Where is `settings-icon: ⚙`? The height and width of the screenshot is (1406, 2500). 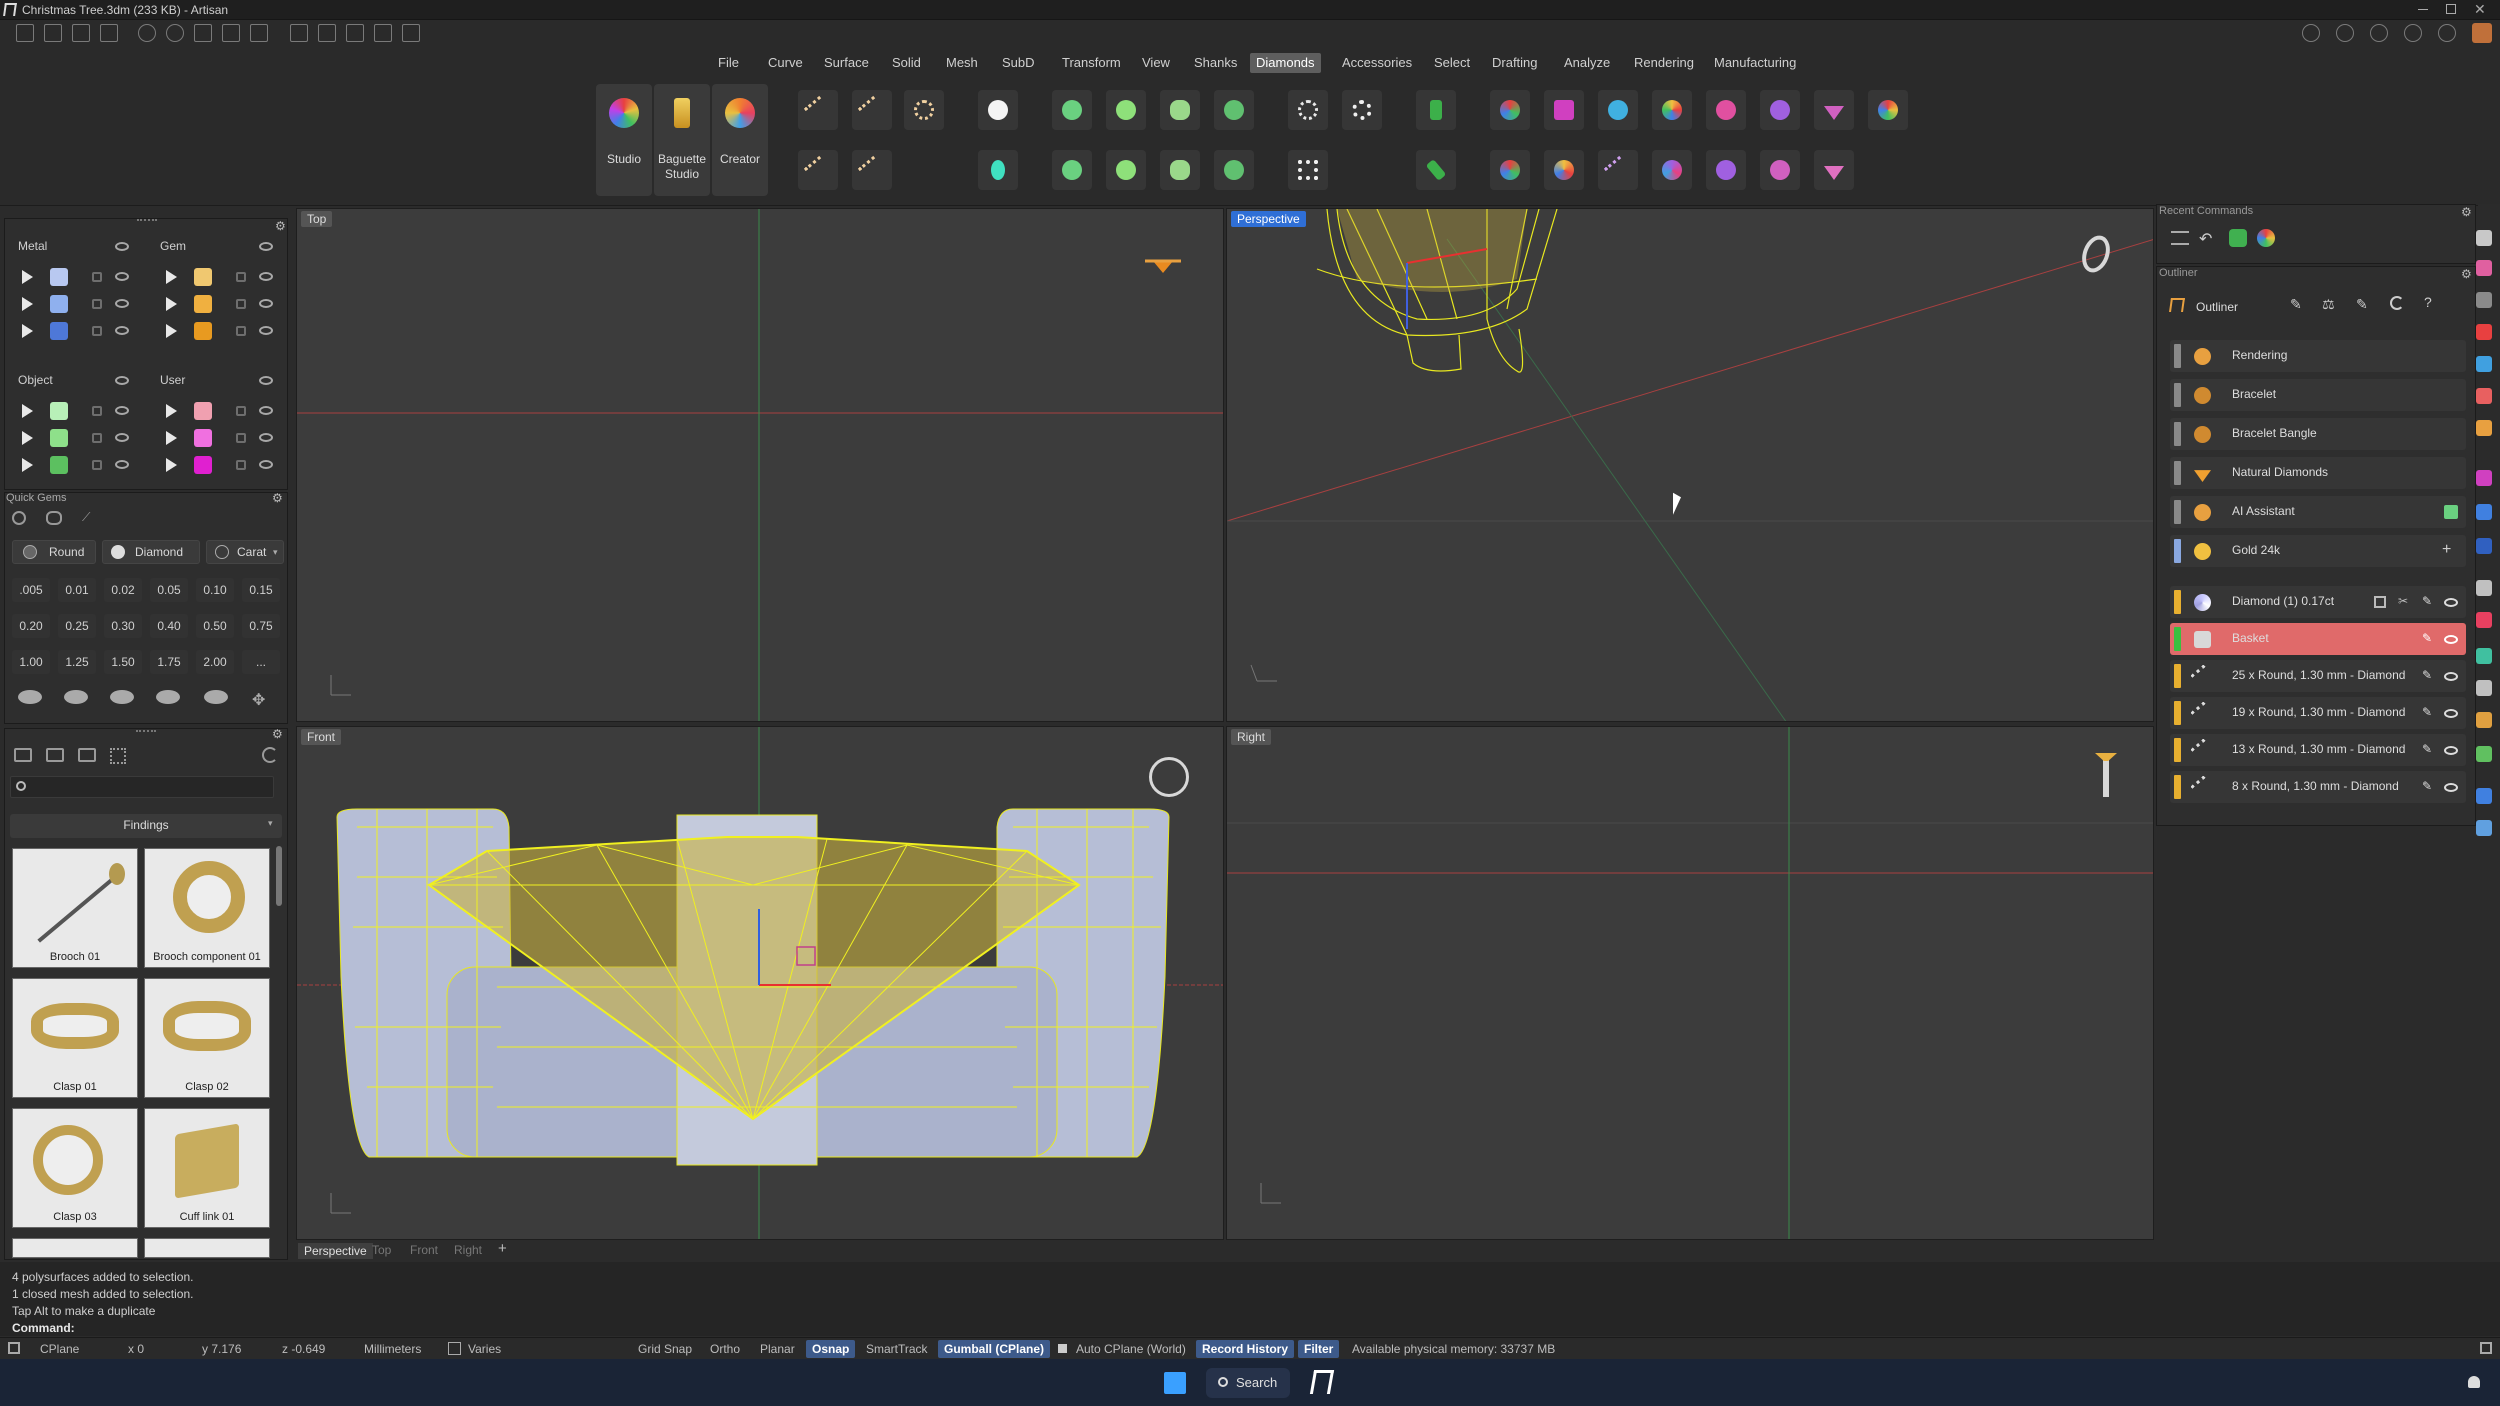 settings-icon: ⚙ is located at coordinates (2466, 212).